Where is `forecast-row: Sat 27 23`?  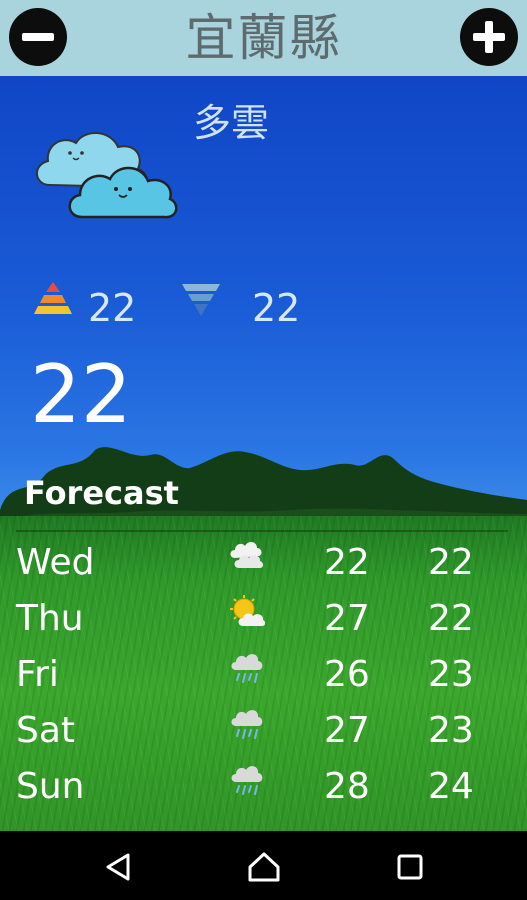 forecast-row: Sat 27 23 is located at coordinates (263, 730).